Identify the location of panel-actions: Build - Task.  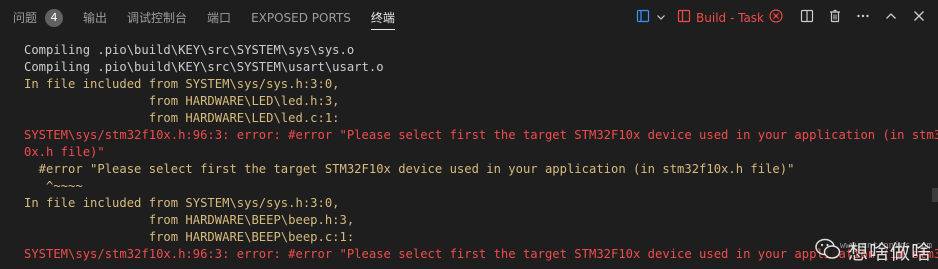
(785, 17).